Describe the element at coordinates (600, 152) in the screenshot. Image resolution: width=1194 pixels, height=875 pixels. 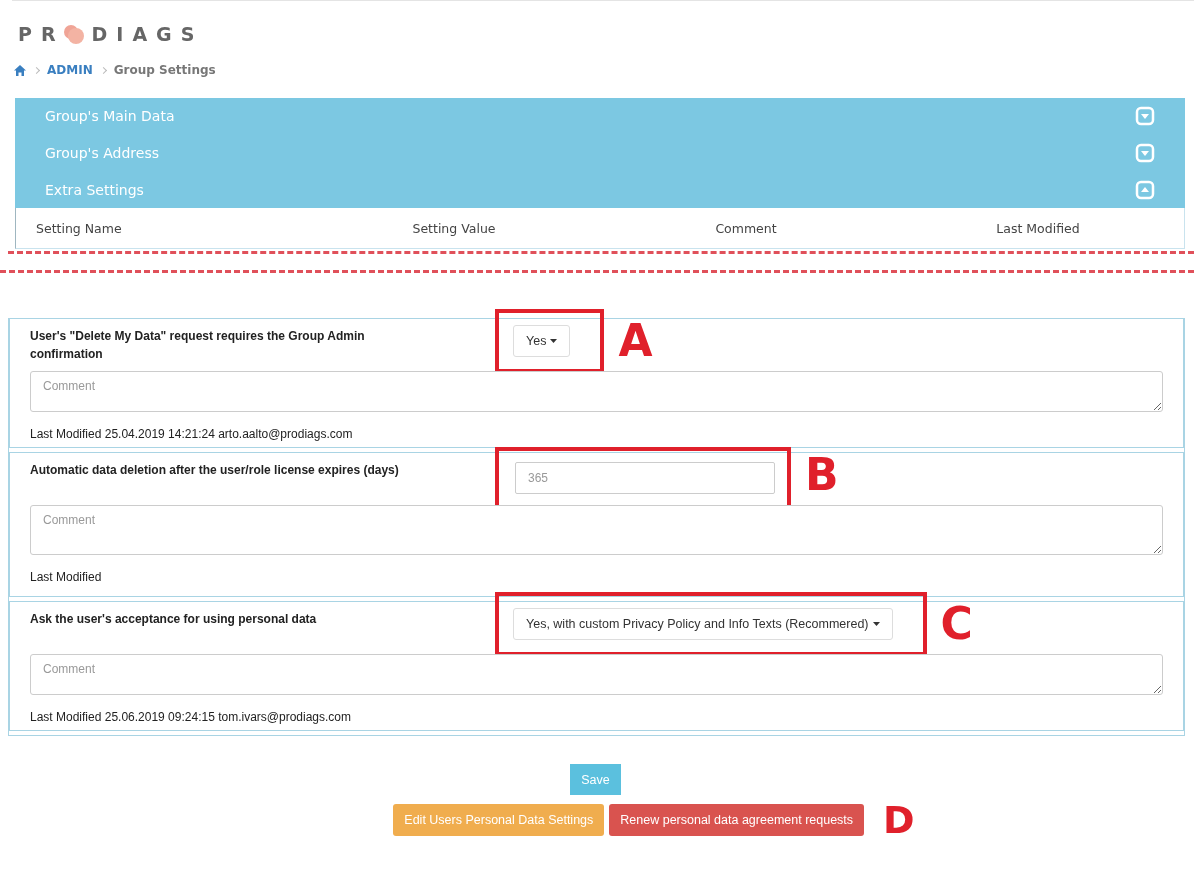
I see `accordion-header: Group's Address` at that location.